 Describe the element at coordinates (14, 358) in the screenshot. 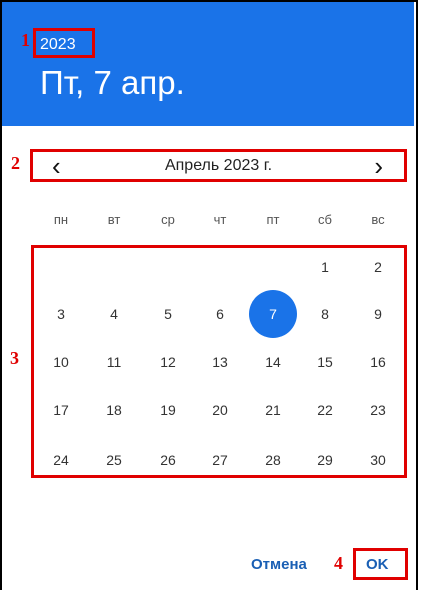

I see `annotation-number-3: 3` at that location.